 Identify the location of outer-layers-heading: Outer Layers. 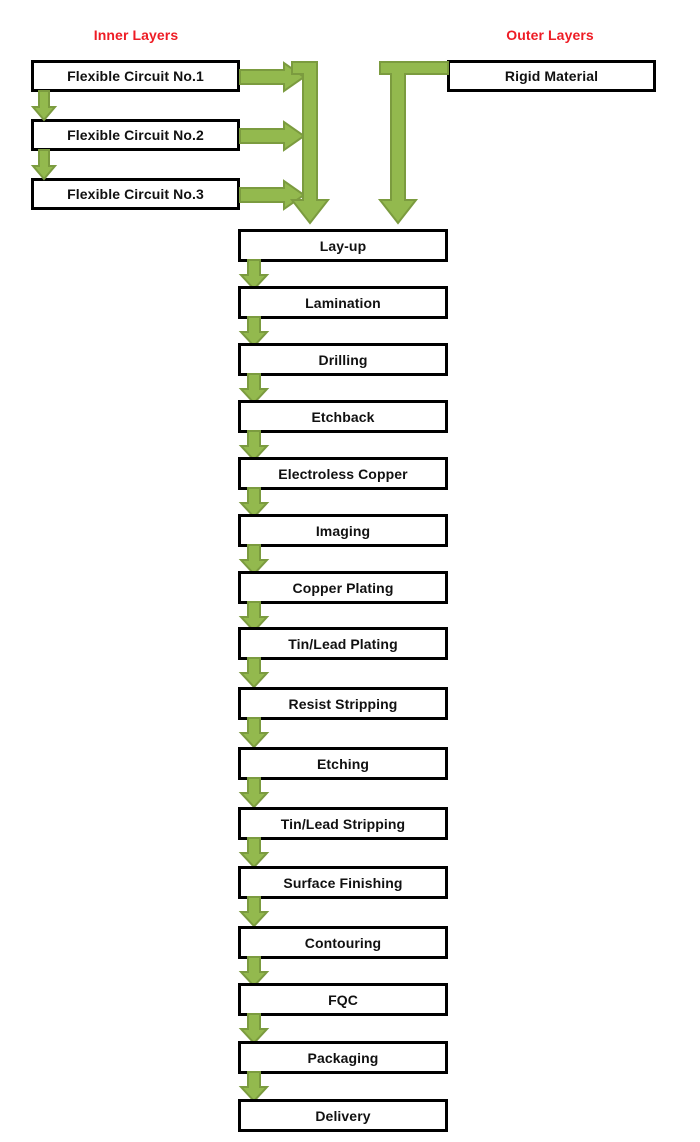
(550, 35).